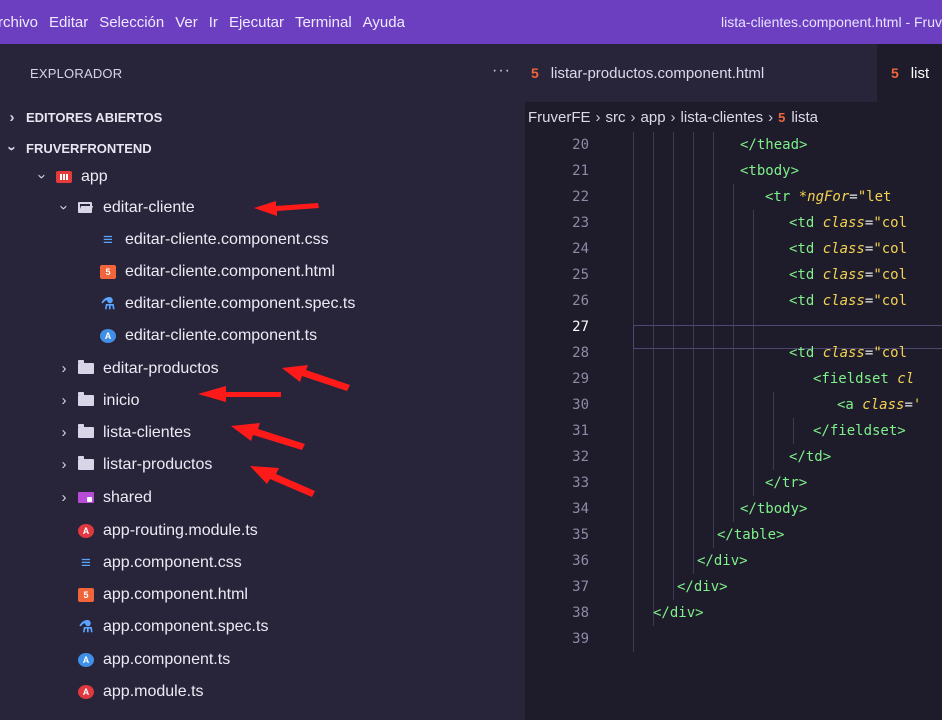  Describe the element at coordinates (702, 587) in the screenshot. I see `code-line-37: </div>` at that location.